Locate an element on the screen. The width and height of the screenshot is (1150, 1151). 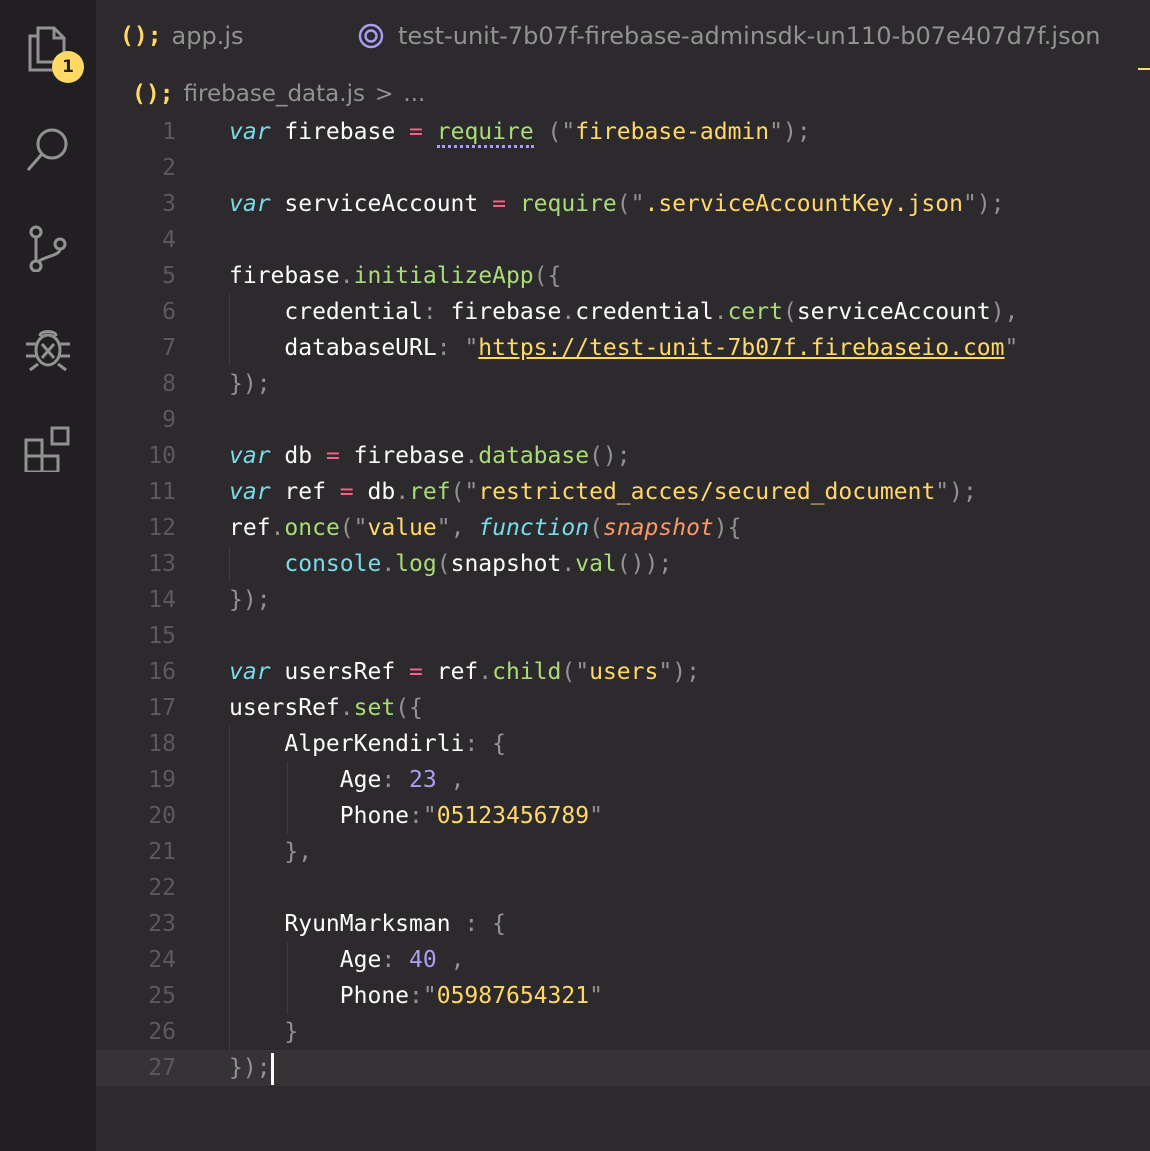
extensions-icon is located at coordinates (48, 448).